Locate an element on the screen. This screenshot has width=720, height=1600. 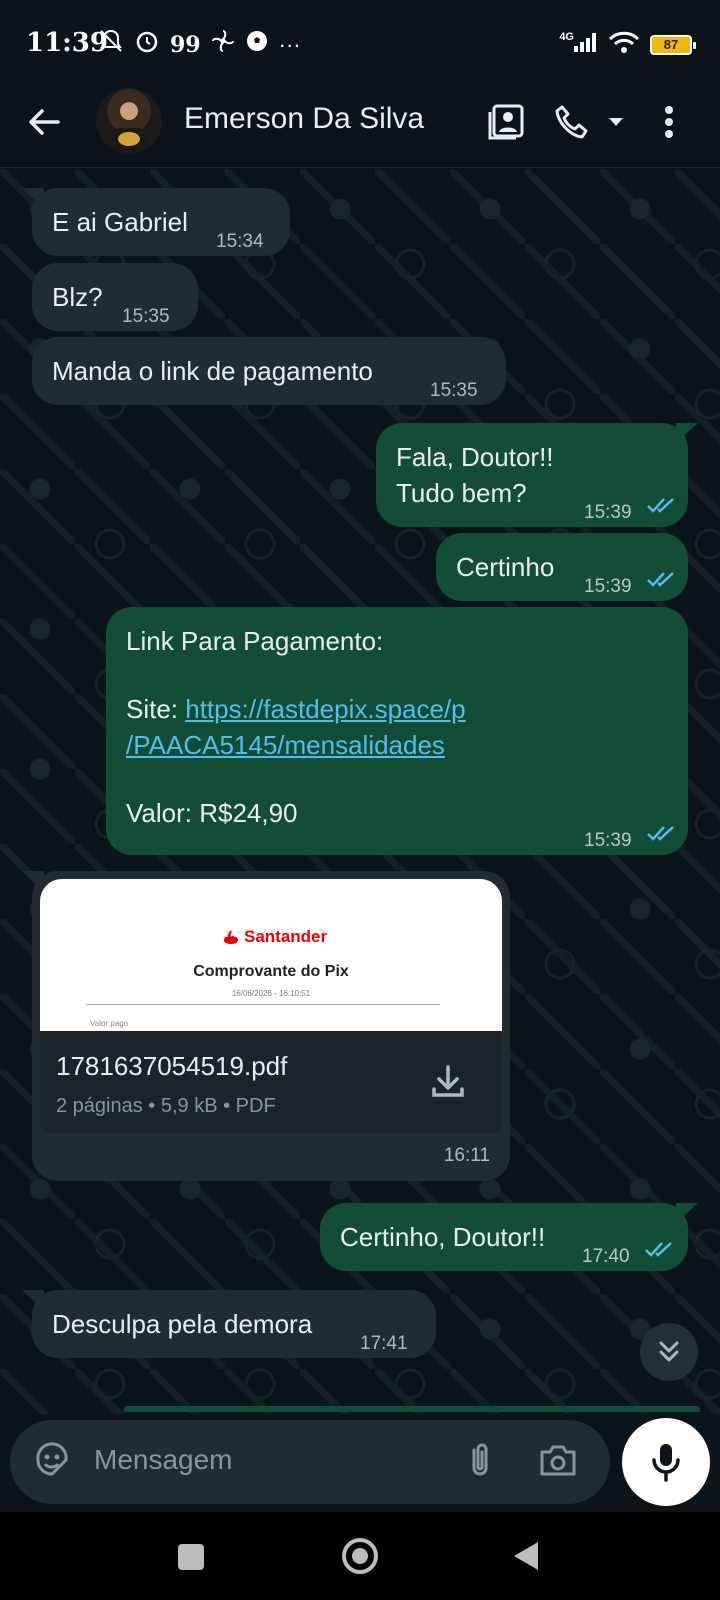
back-arrow-icon is located at coordinates (44, 122).